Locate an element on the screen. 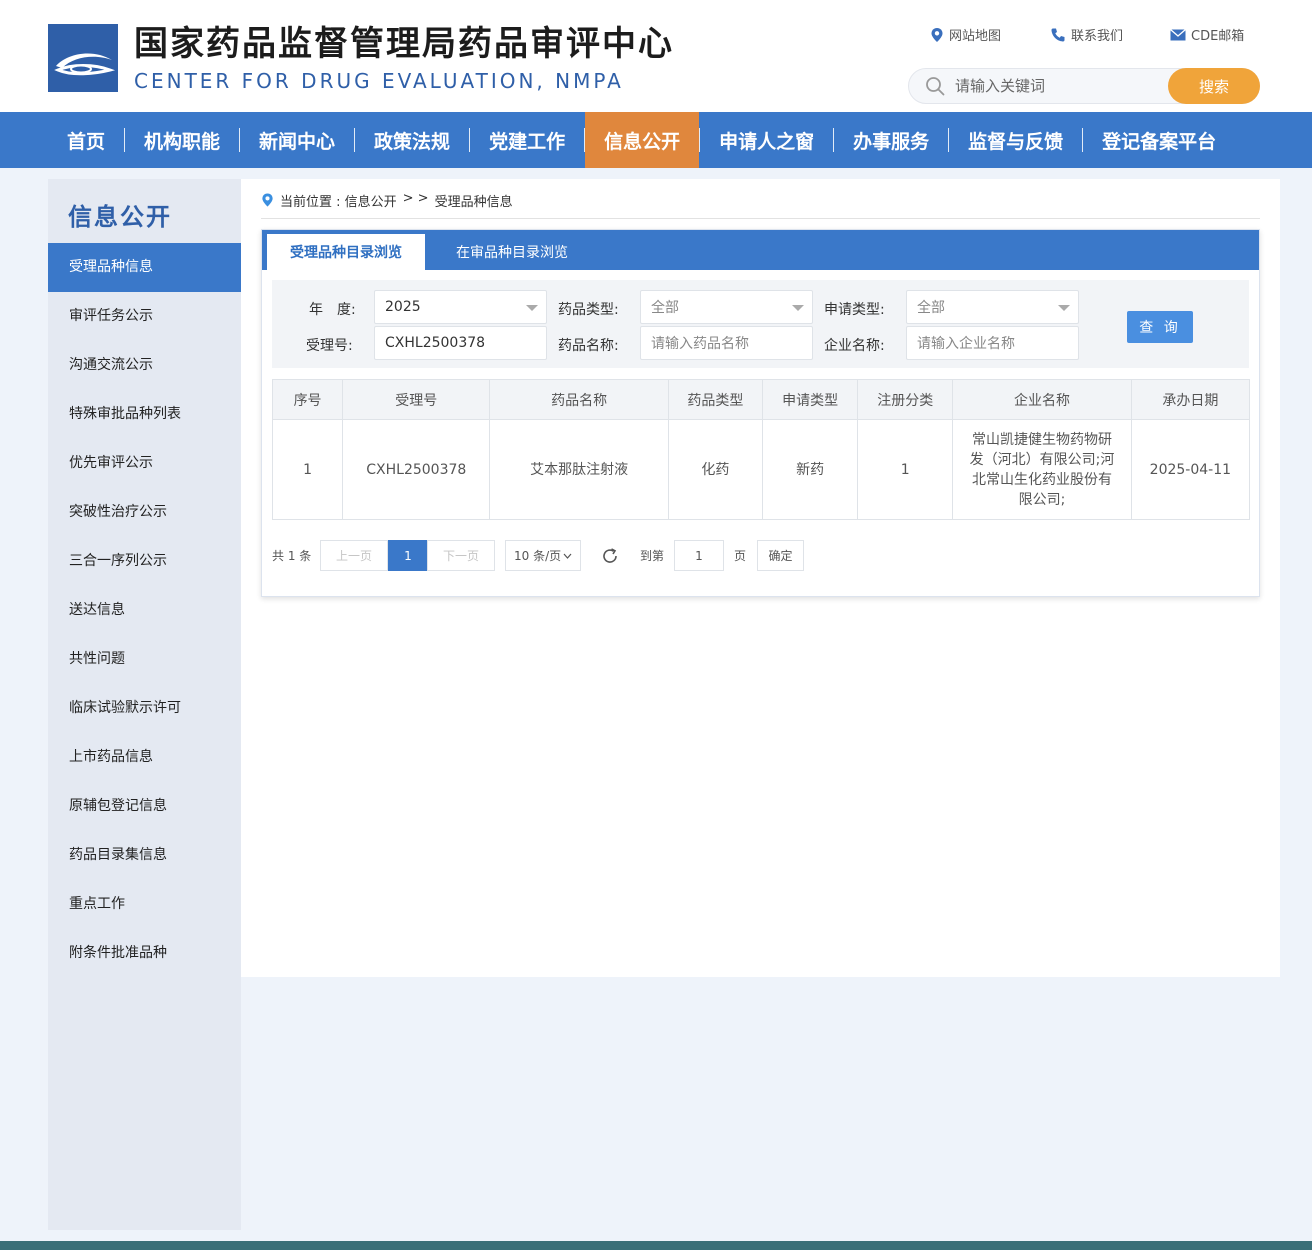 The image size is (1312, 1250). sidebar-title: 信息公开 is located at coordinates (120, 217).